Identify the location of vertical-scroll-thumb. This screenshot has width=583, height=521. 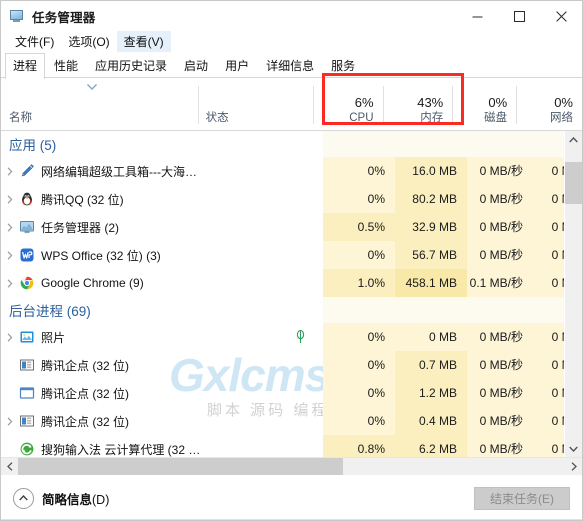
(573, 183).